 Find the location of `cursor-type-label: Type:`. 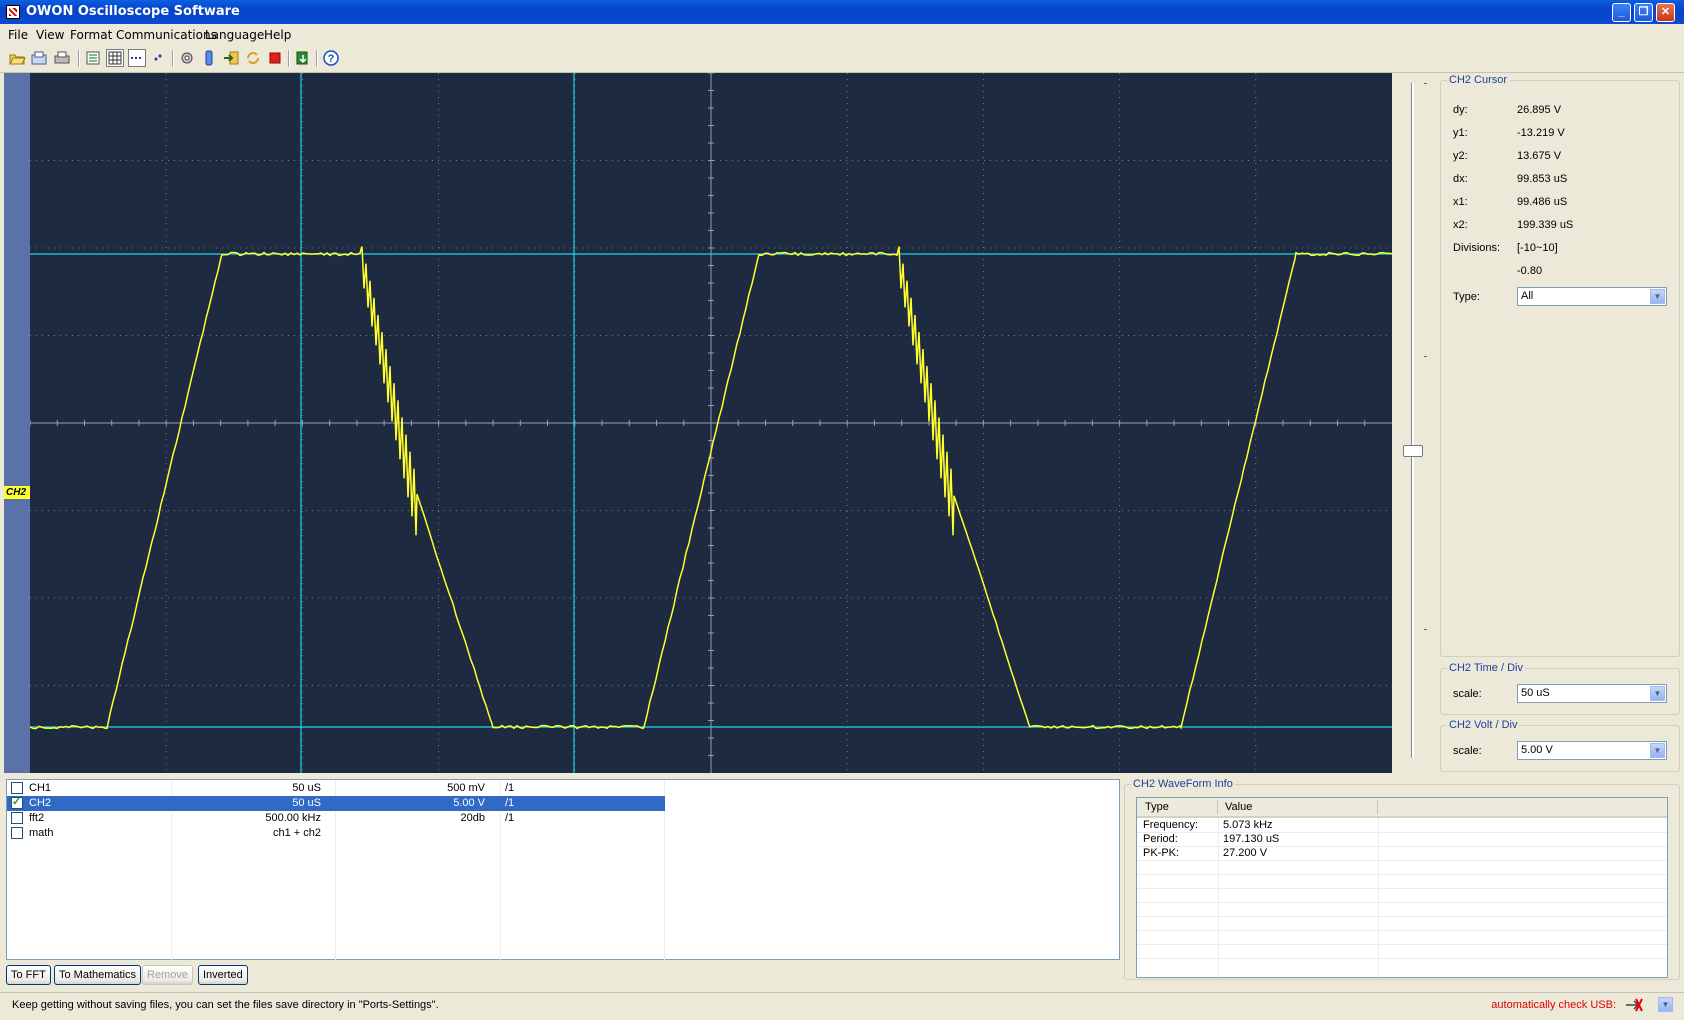

cursor-type-label: Type: is located at coordinates (1466, 297).